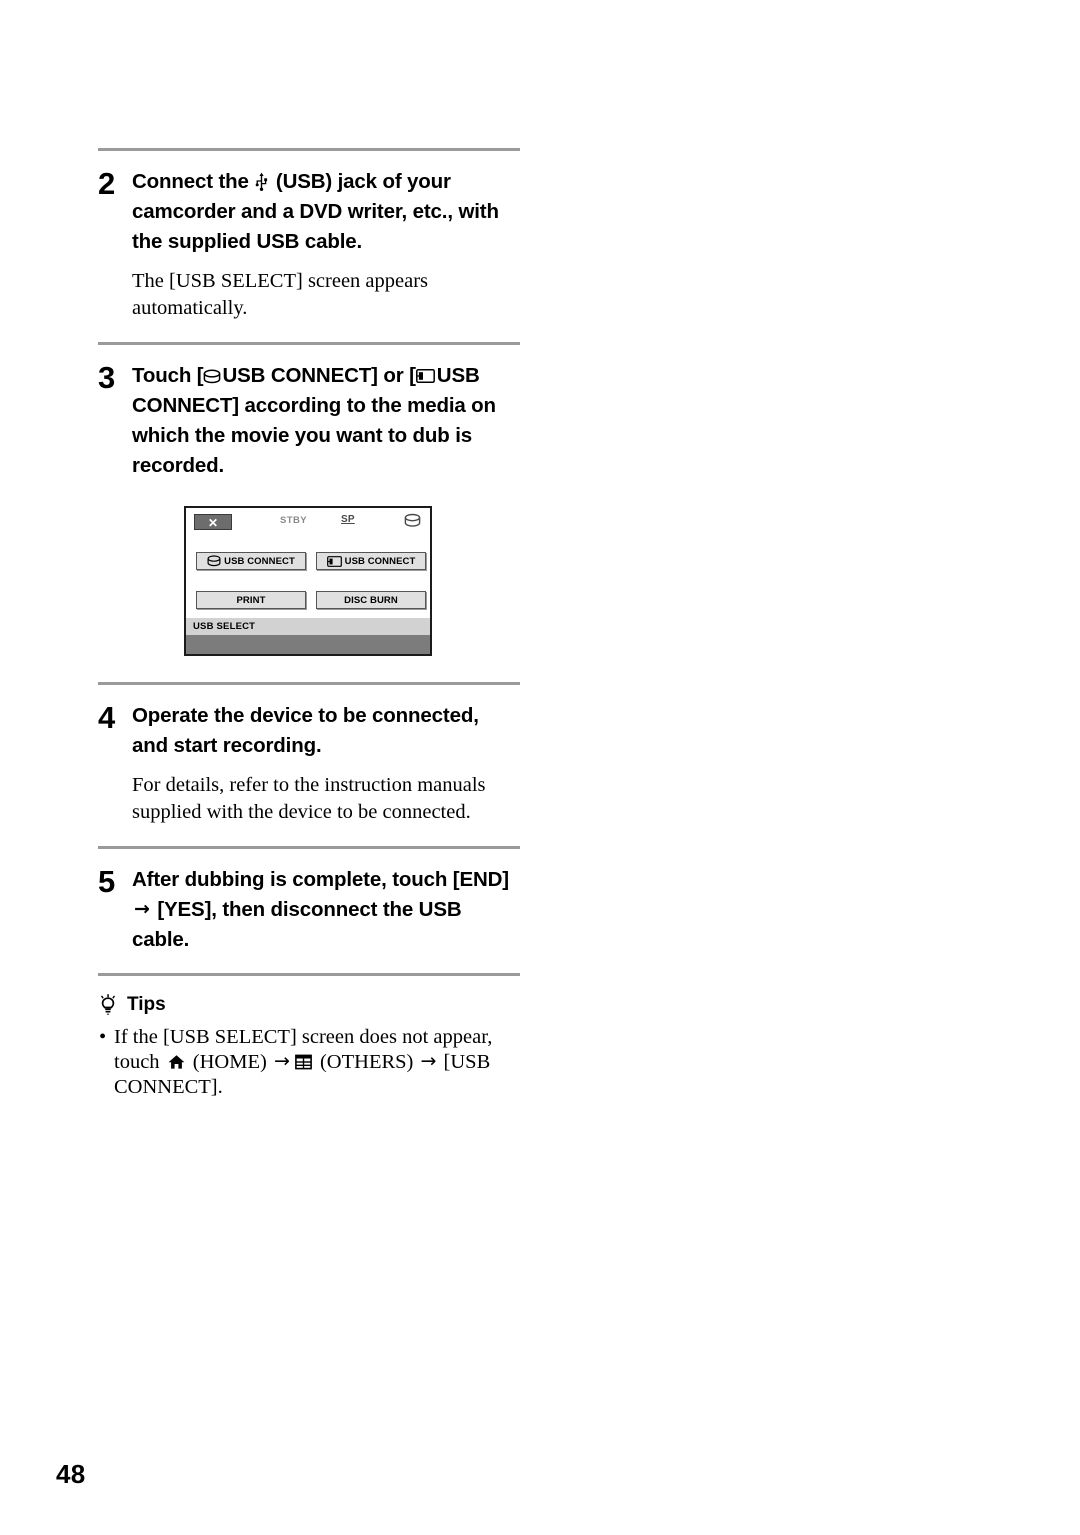 The width and height of the screenshot is (1080, 1535). I want to click on lcd-button-print: PRINT, so click(251, 600).